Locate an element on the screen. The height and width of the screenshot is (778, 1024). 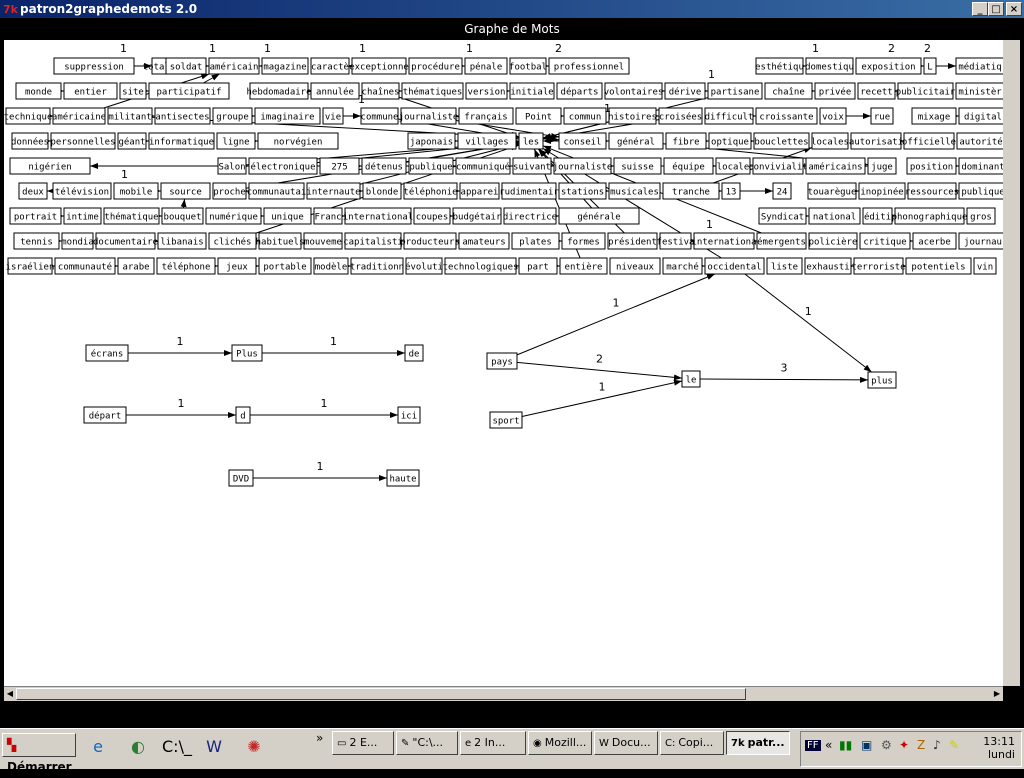
graph-node: japonais is located at coordinates (431, 141).